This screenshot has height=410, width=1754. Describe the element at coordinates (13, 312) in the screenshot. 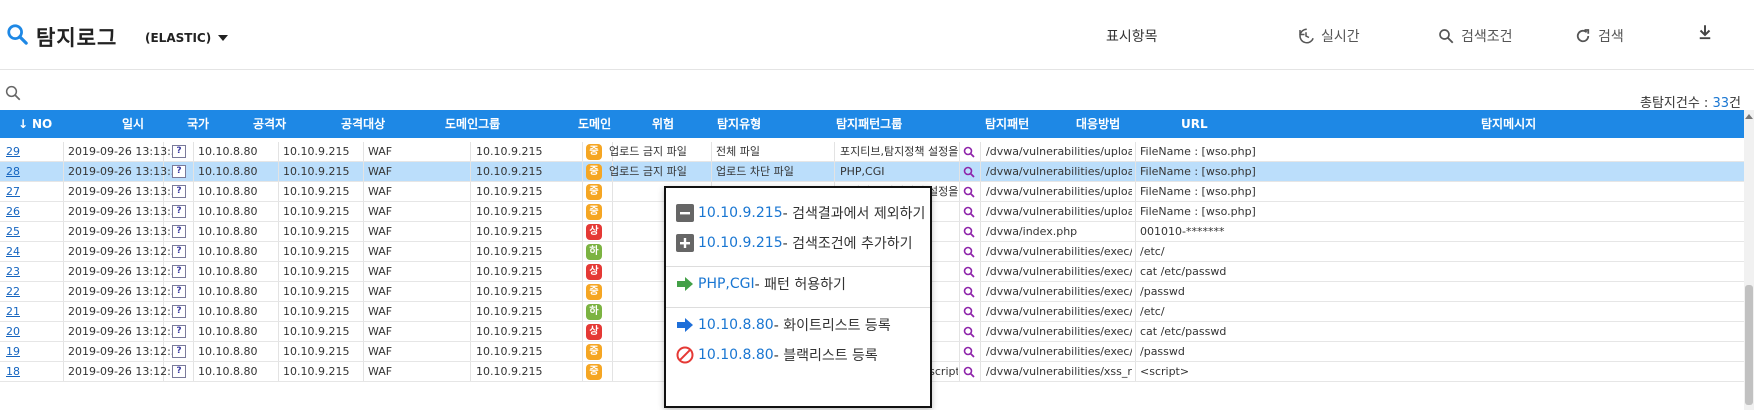

I see `row-no: 21` at that location.